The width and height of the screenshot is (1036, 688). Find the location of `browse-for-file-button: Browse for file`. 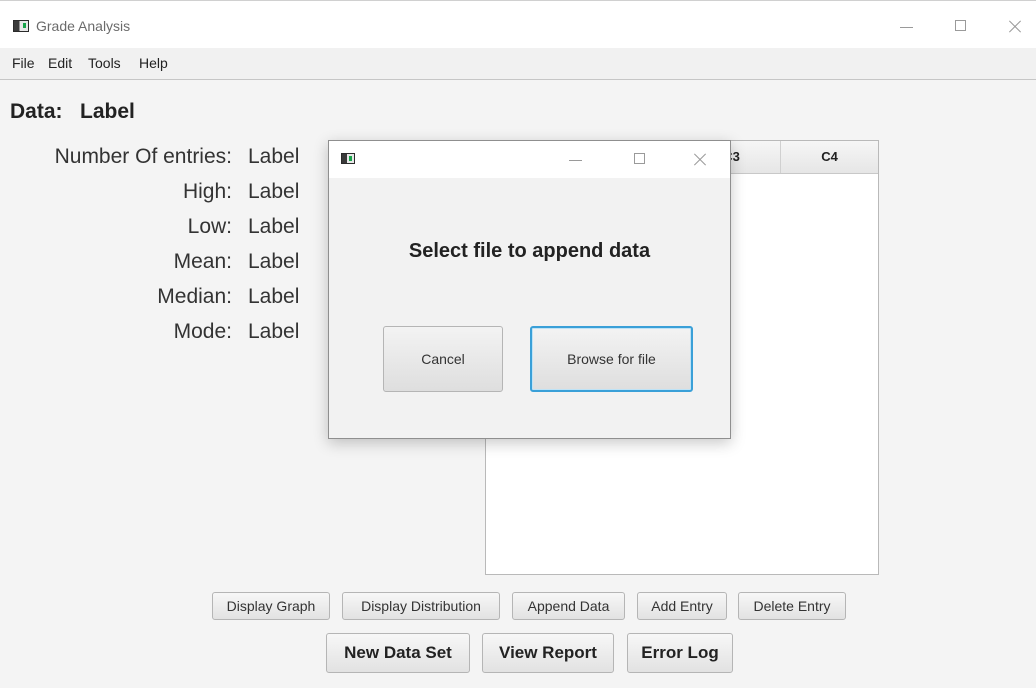

browse-for-file-button: Browse for file is located at coordinates (611, 359).